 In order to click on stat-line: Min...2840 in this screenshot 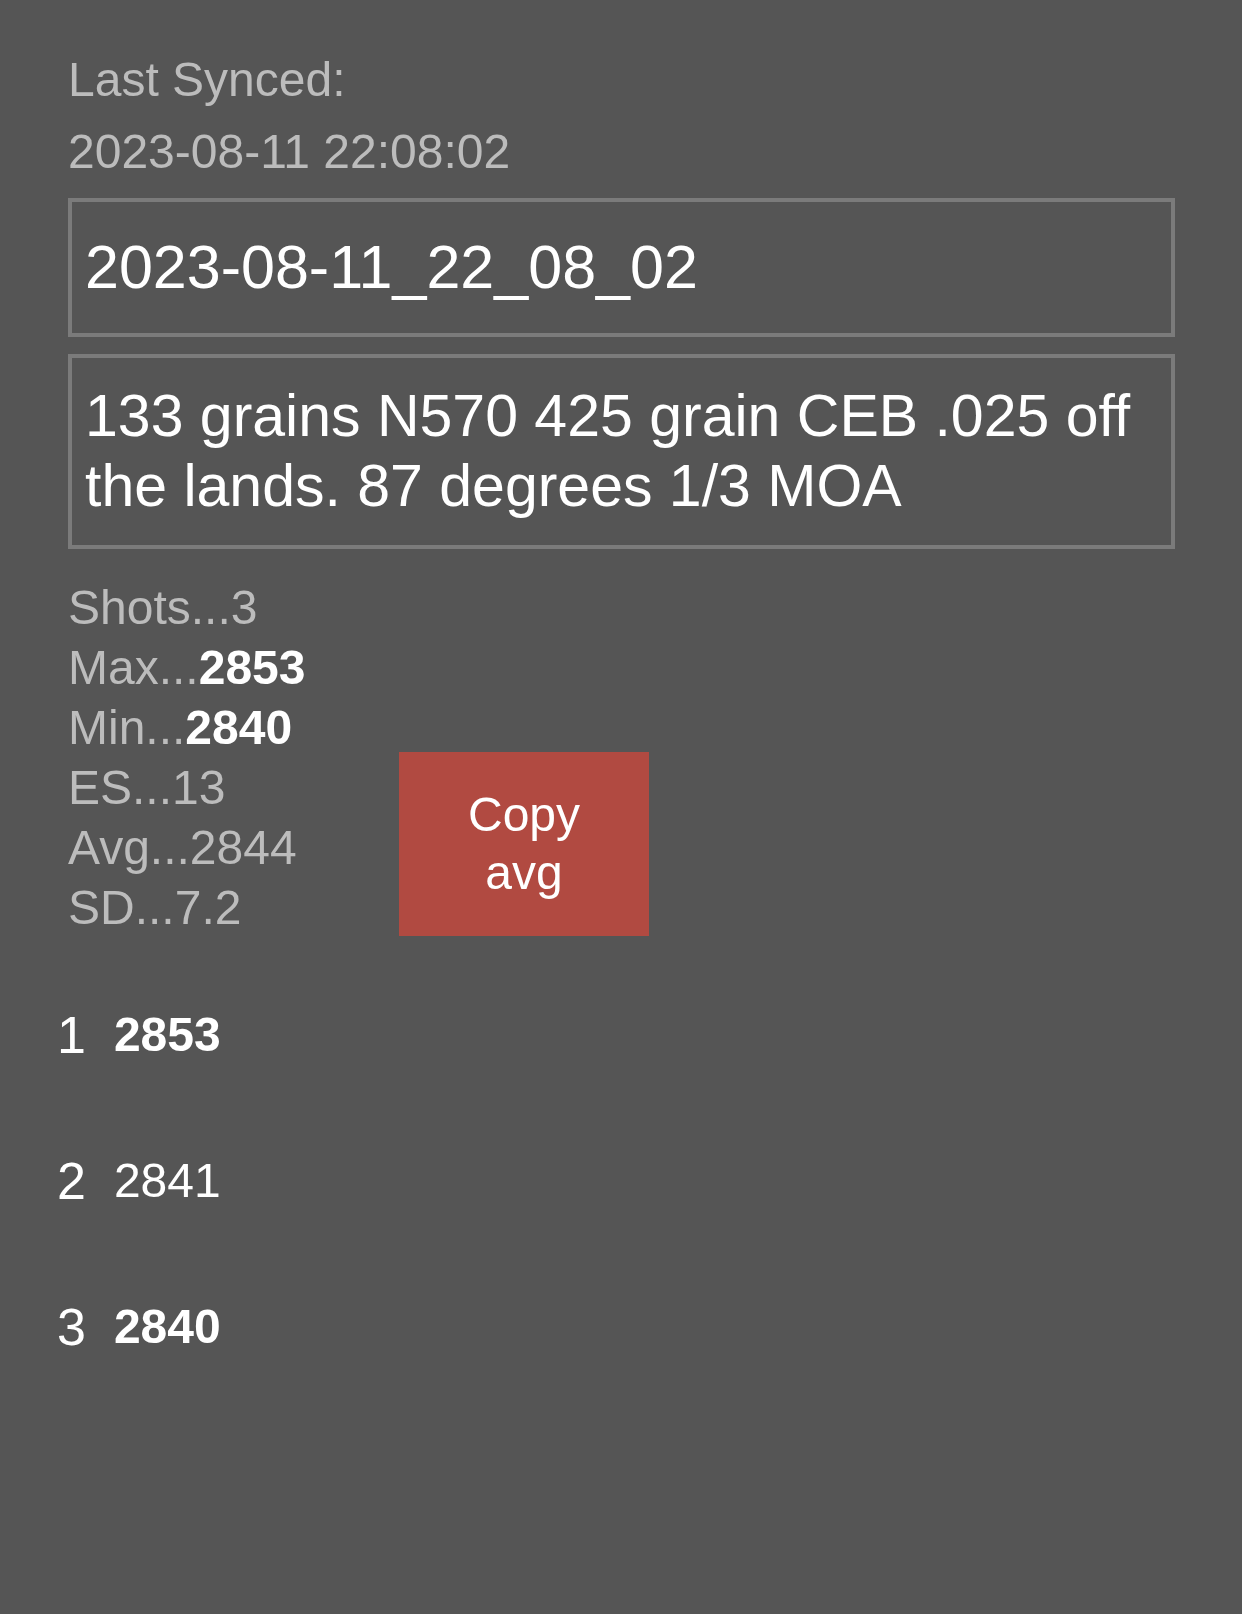, I will do `click(180, 728)`.